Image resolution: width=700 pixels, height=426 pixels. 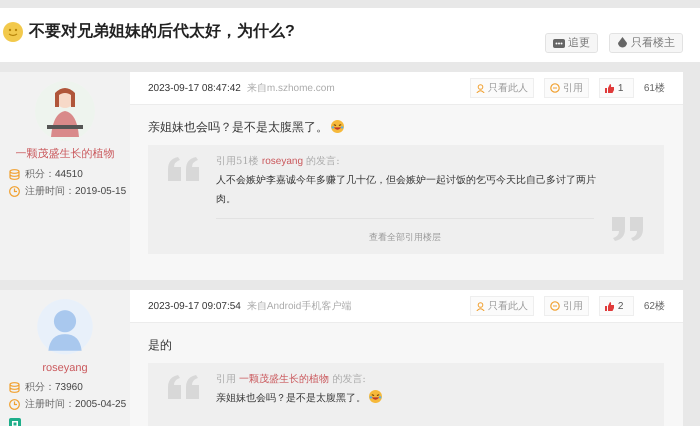 I want to click on register-date-text: 注册时间：2019-05-15, so click(x=75, y=191).